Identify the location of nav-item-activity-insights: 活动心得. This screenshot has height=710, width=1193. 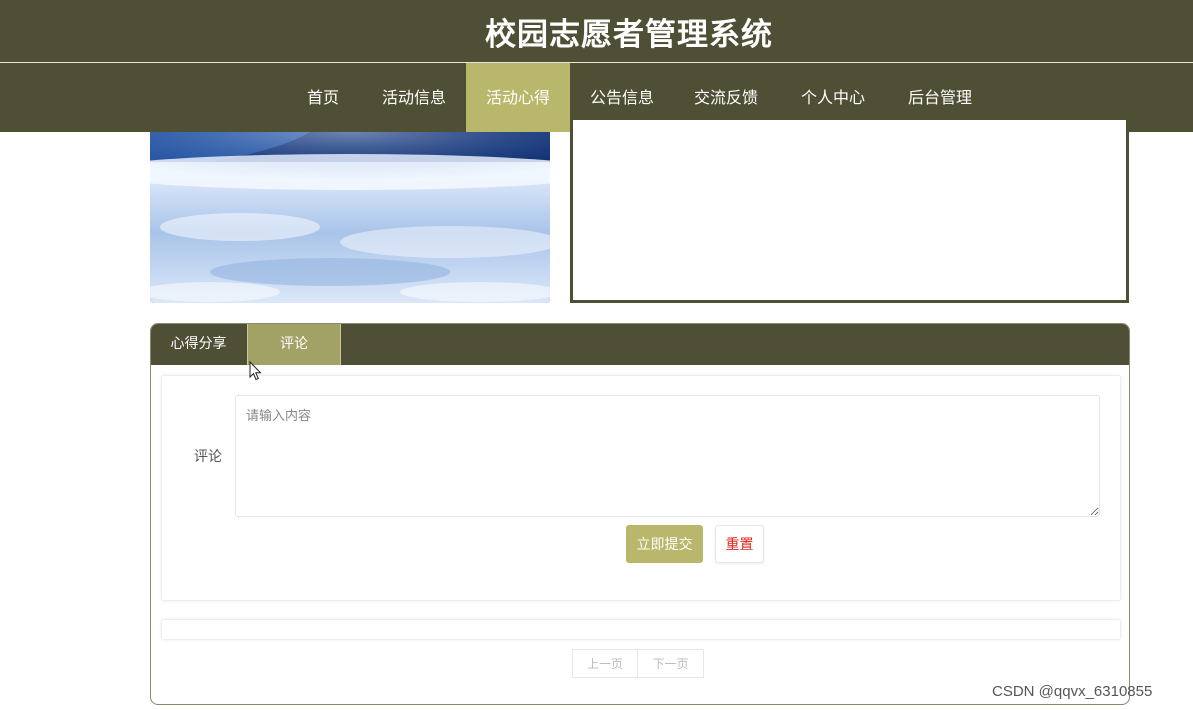
(518, 97).